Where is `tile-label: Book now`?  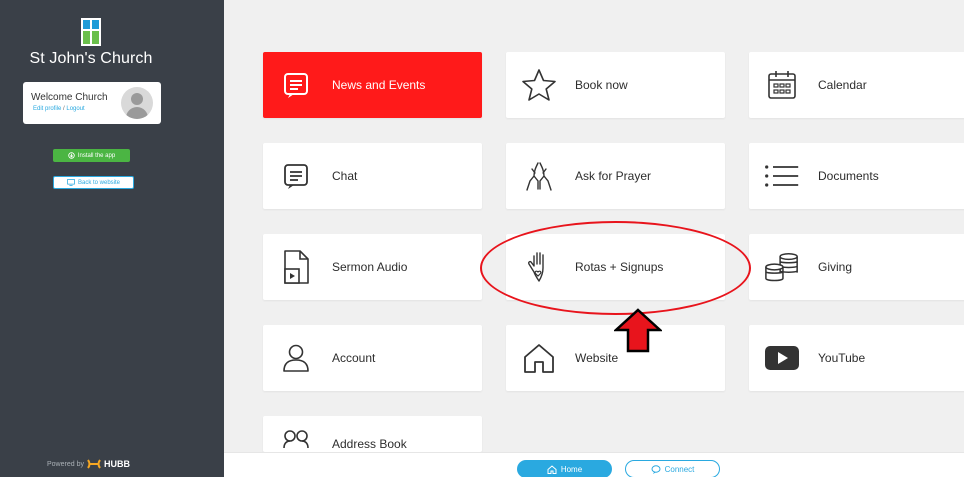
tile-label: Book now is located at coordinates (601, 85).